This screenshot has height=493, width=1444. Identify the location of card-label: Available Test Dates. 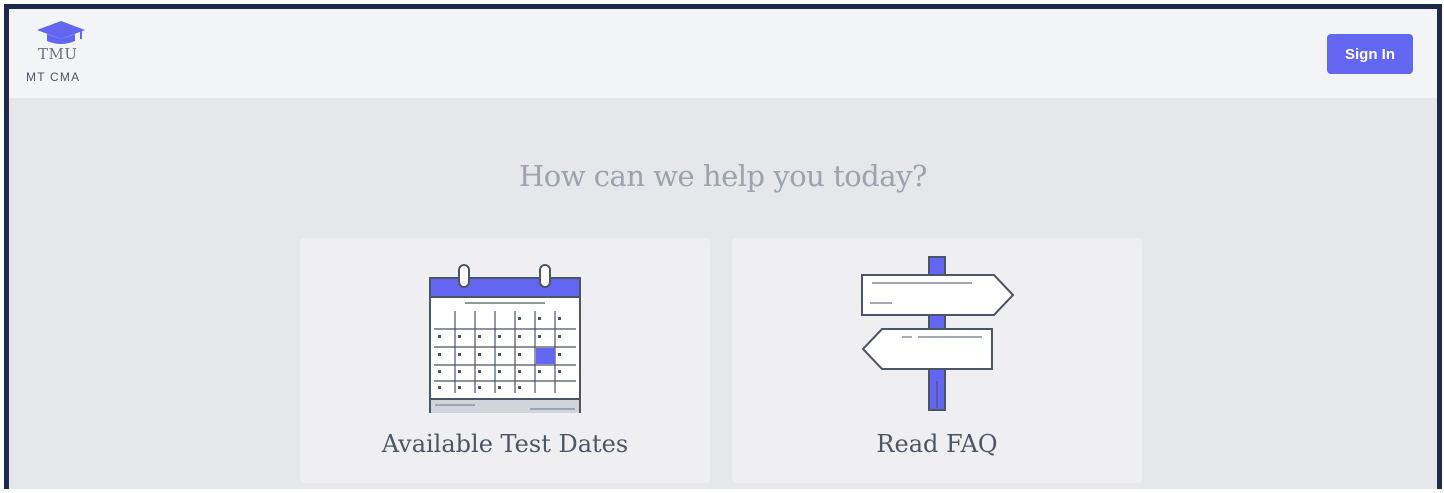
(505, 444).